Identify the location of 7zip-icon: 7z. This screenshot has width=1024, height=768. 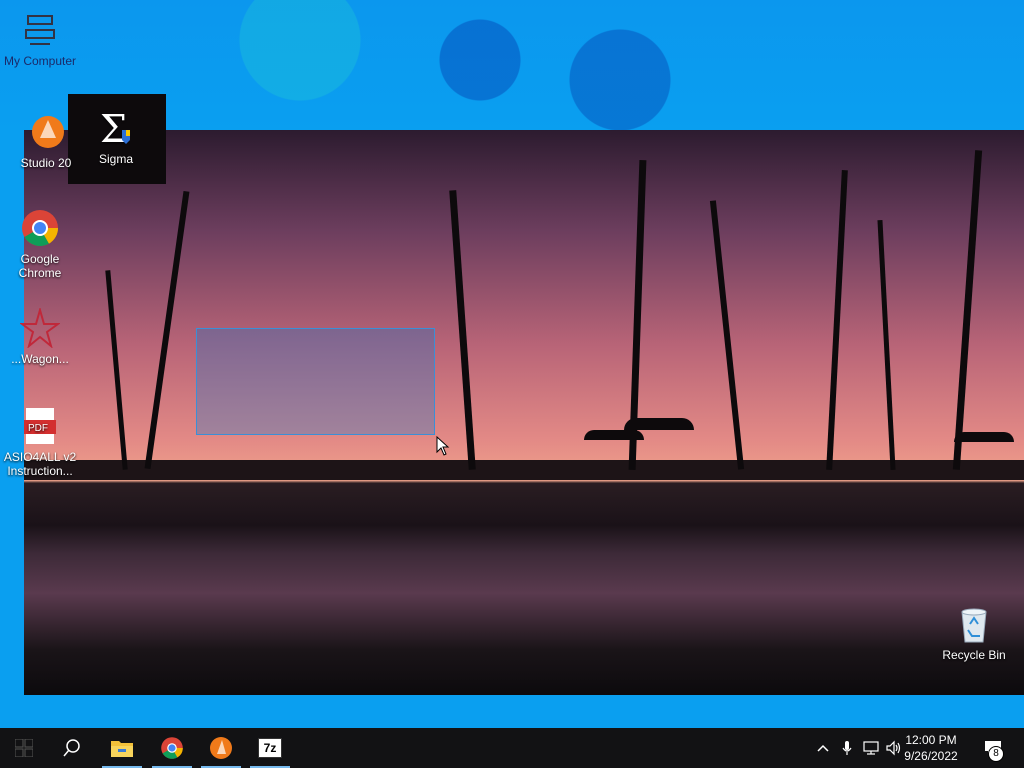
(270, 748).